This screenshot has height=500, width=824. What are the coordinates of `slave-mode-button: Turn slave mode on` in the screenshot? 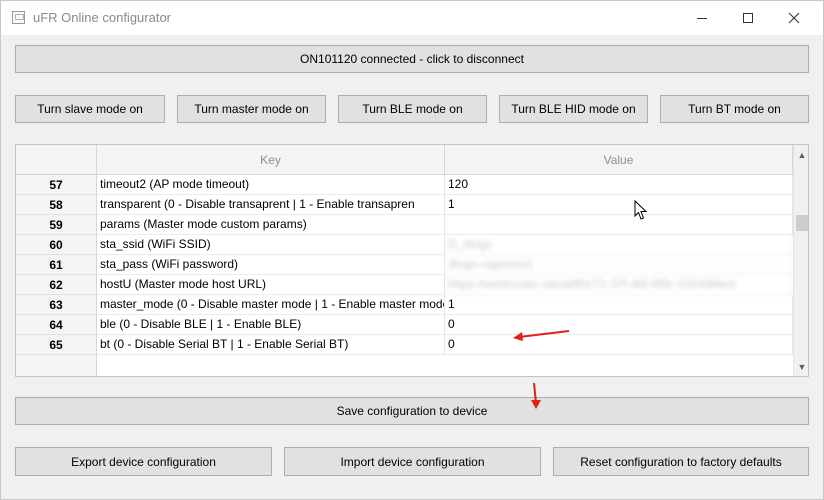 It's located at (90, 109).